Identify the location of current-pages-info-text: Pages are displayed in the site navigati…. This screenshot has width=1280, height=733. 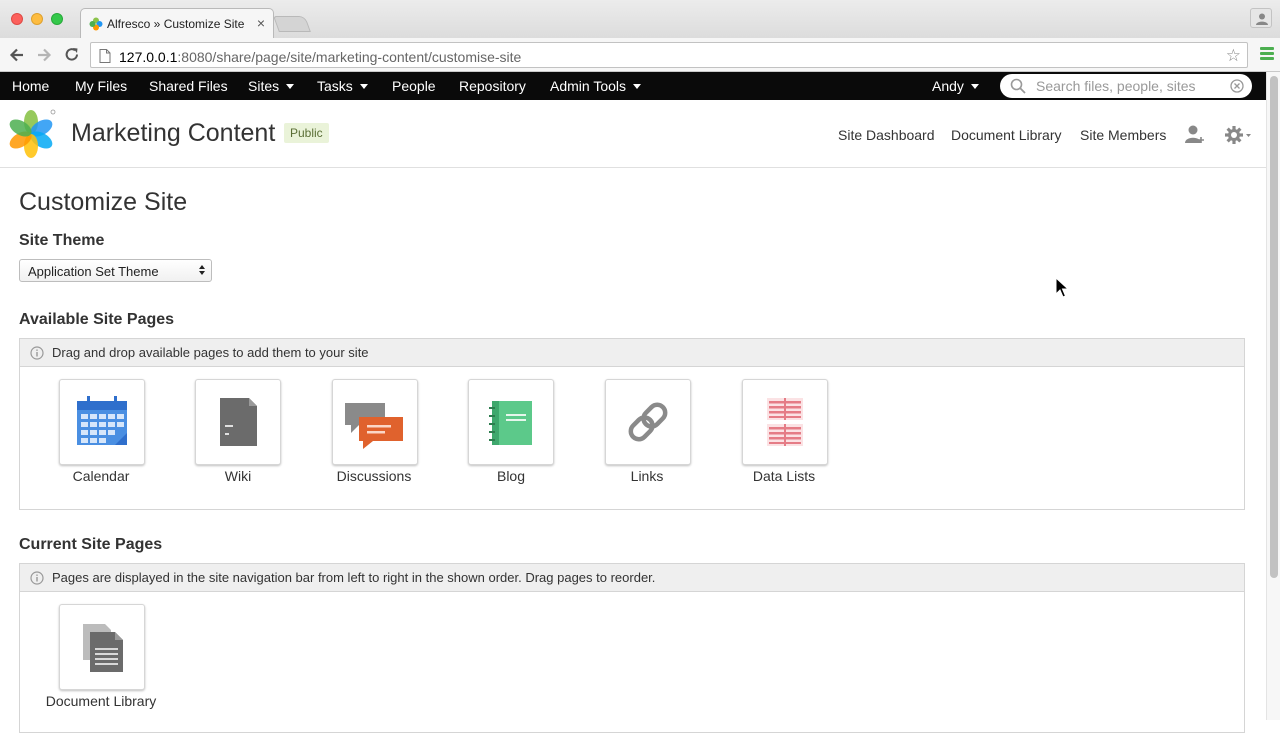
(354, 577).